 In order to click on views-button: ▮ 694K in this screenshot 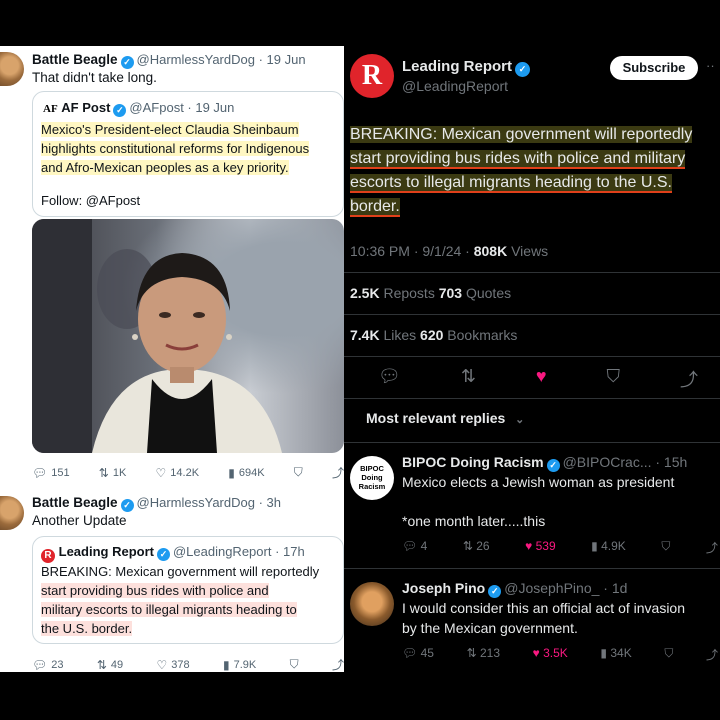, I will do `click(246, 472)`.